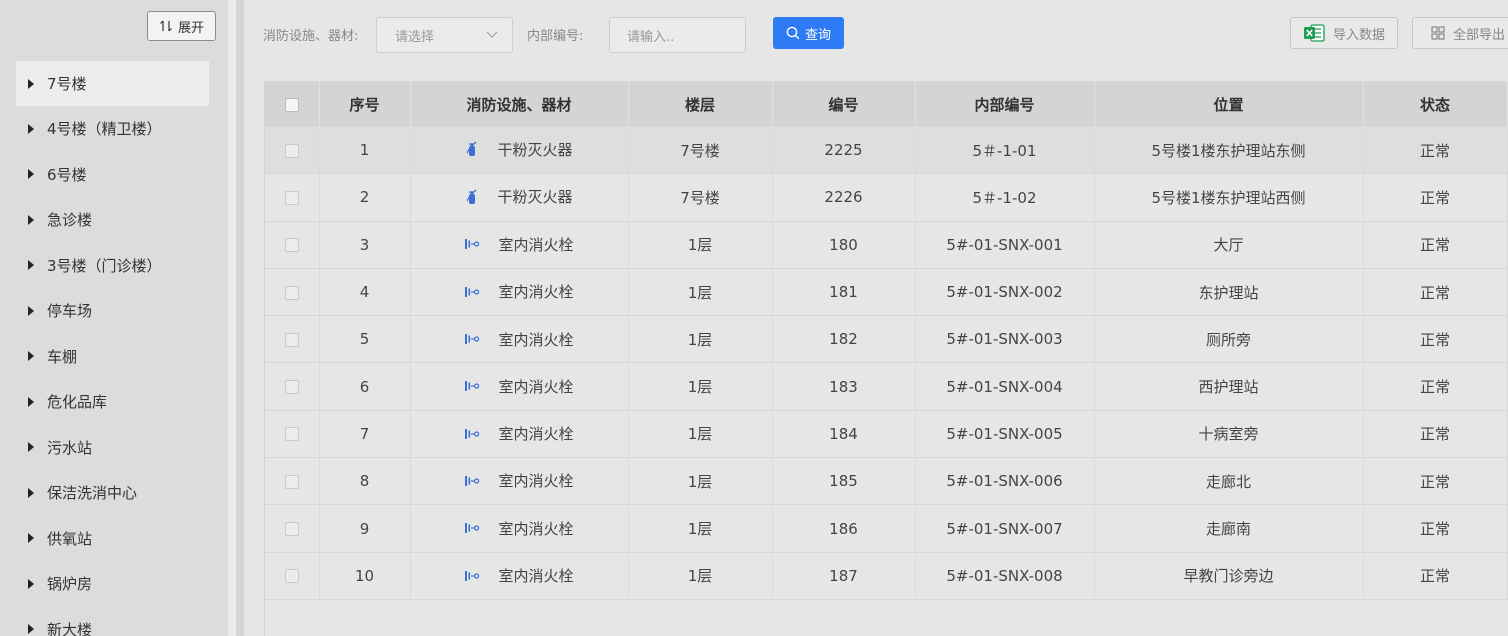  I want to click on cell-code: 2225, so click(844, 151).